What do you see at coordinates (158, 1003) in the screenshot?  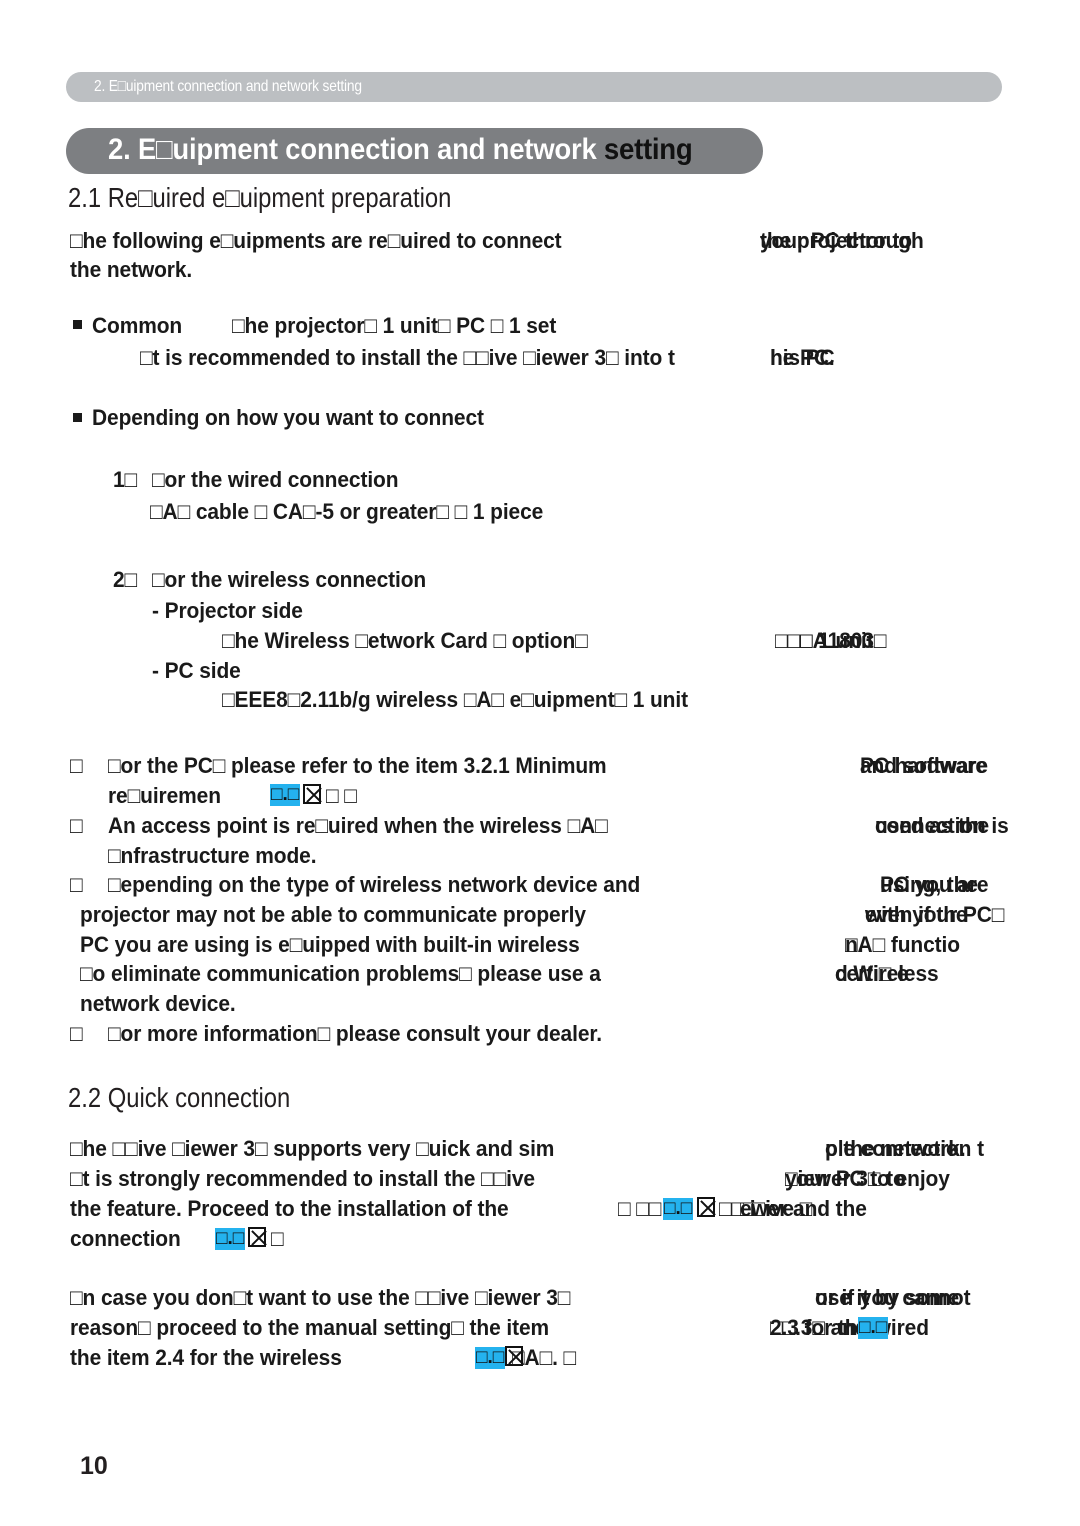 I see `note-3-line-5: network device.` at bounding box center [158, 1003].